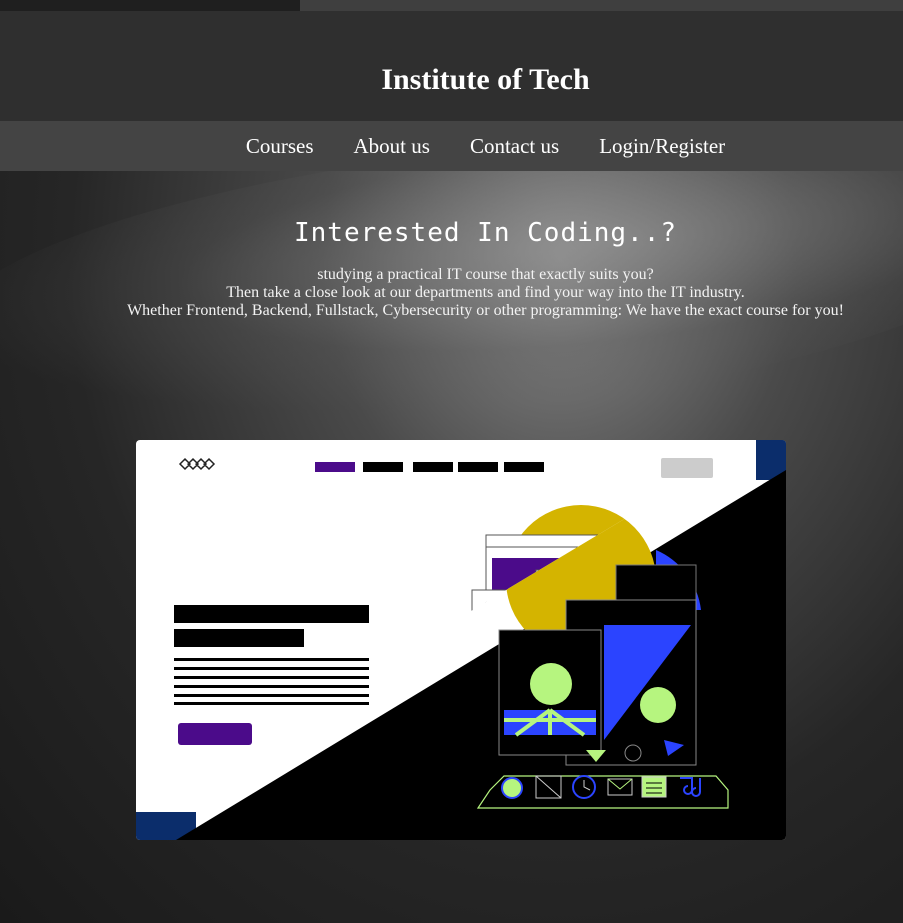 The width and height of the screenshot is (903, 923). Describe the element at coordinates (662, 146) in the screenshot. I see `nav-login-register-link: Login/Register` at that location.